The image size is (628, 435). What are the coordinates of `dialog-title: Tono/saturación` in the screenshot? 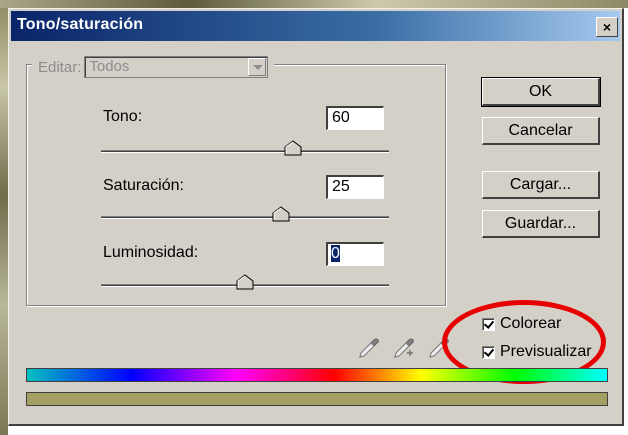 It's located at (80, 24).